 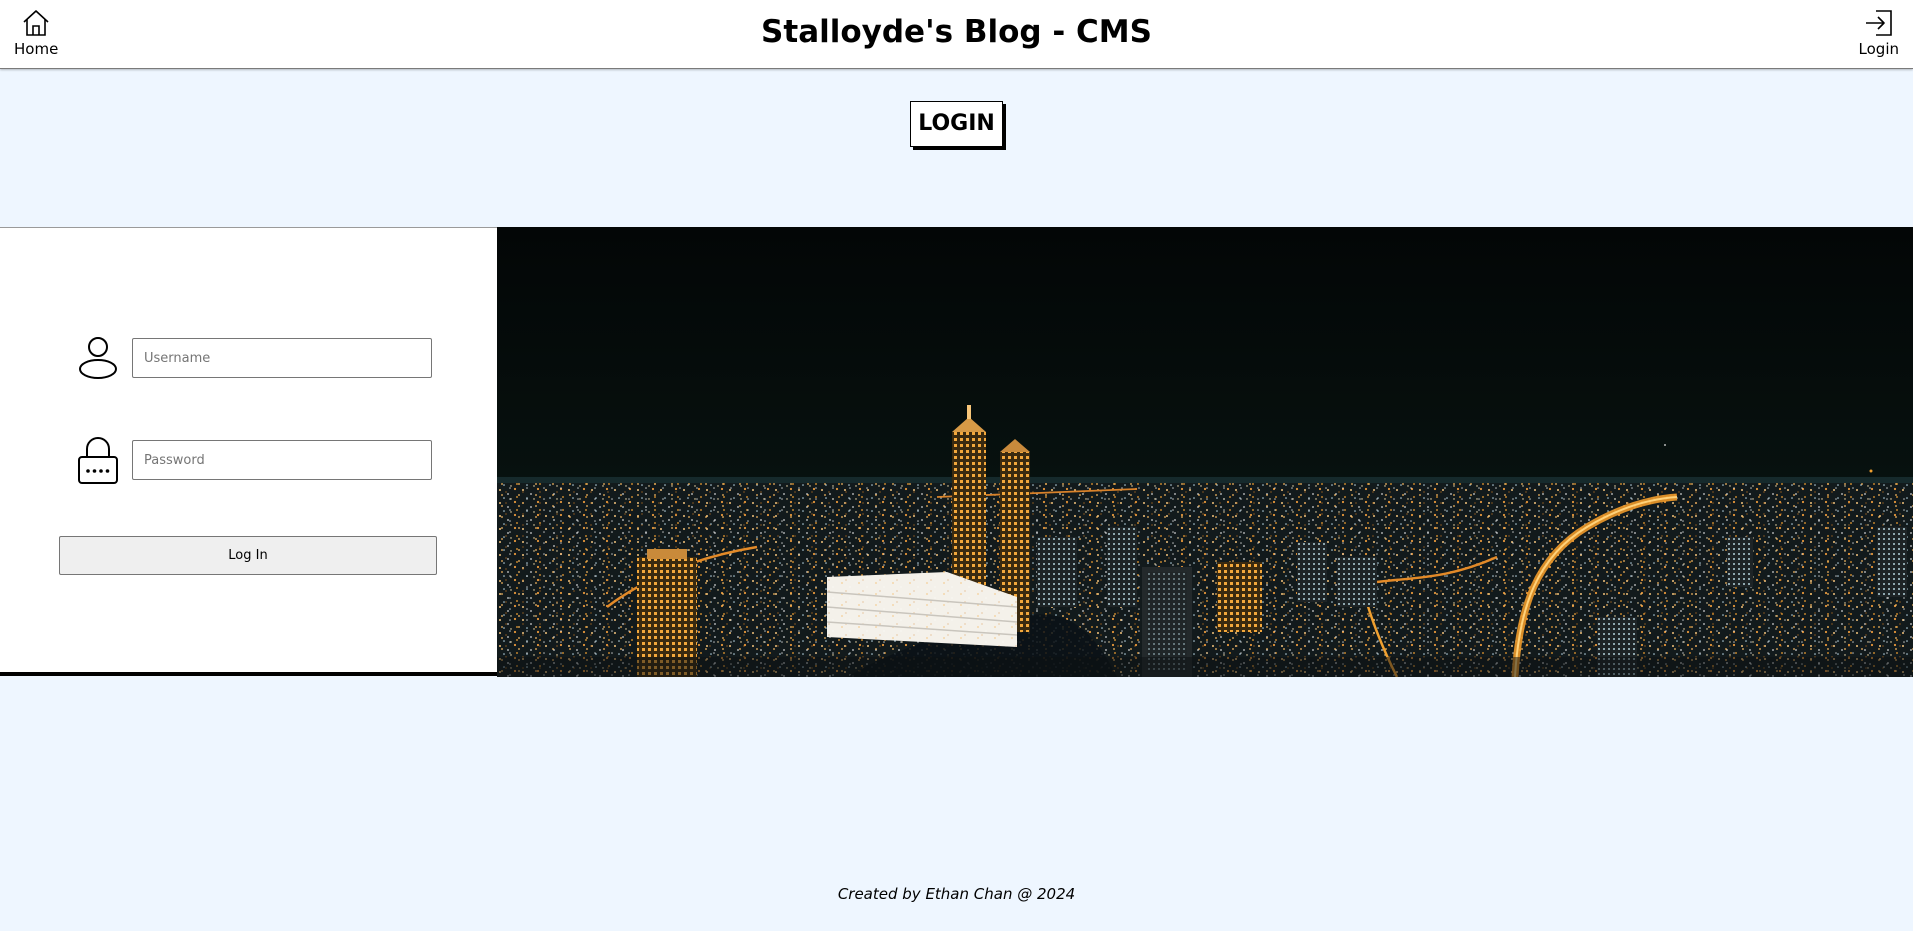 What do you see at coordinates (282, 460) in the screenshot?
I see `password-input` at bounding box center [282, 460].